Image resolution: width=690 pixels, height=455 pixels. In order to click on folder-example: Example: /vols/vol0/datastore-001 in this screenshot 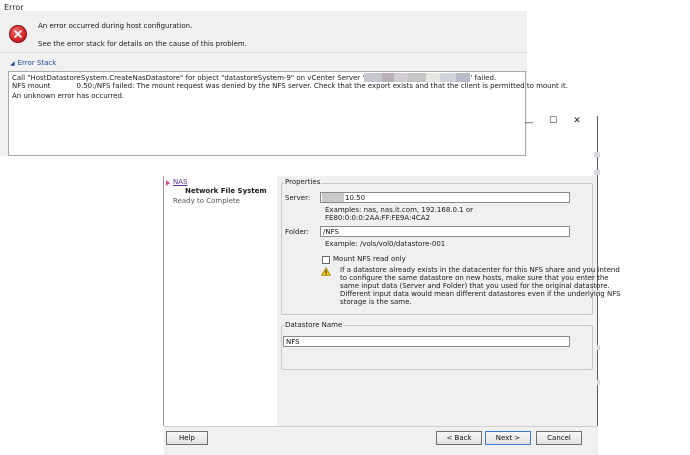, I will do `click(385, 244)`.